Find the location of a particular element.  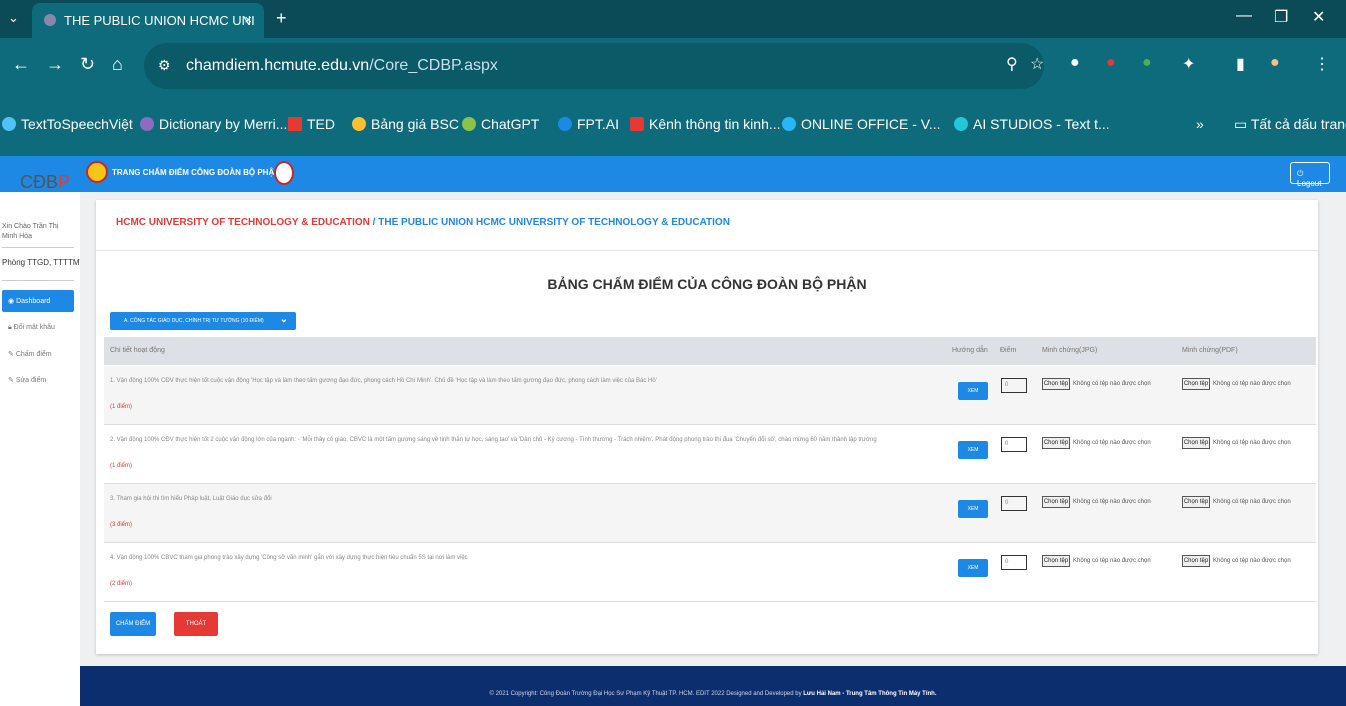

site-info-icon: ⚙ is located at coordinates (164, 65).